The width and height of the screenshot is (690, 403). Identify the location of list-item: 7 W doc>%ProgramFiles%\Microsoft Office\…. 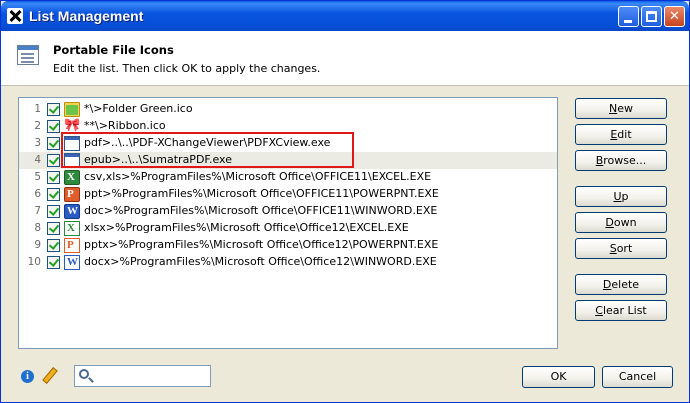
(288, 211).